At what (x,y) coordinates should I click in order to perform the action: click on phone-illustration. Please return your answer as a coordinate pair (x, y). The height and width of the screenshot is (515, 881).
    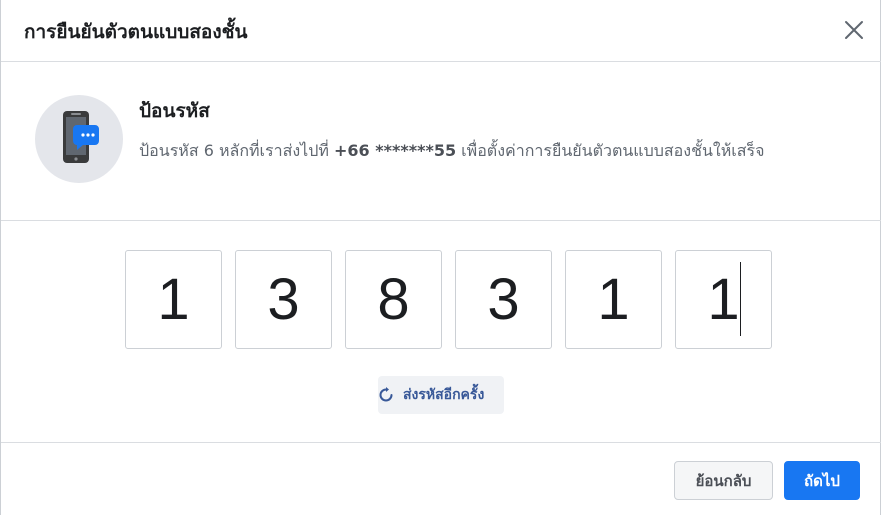
    Looking at the image, I should click on (79, 139).